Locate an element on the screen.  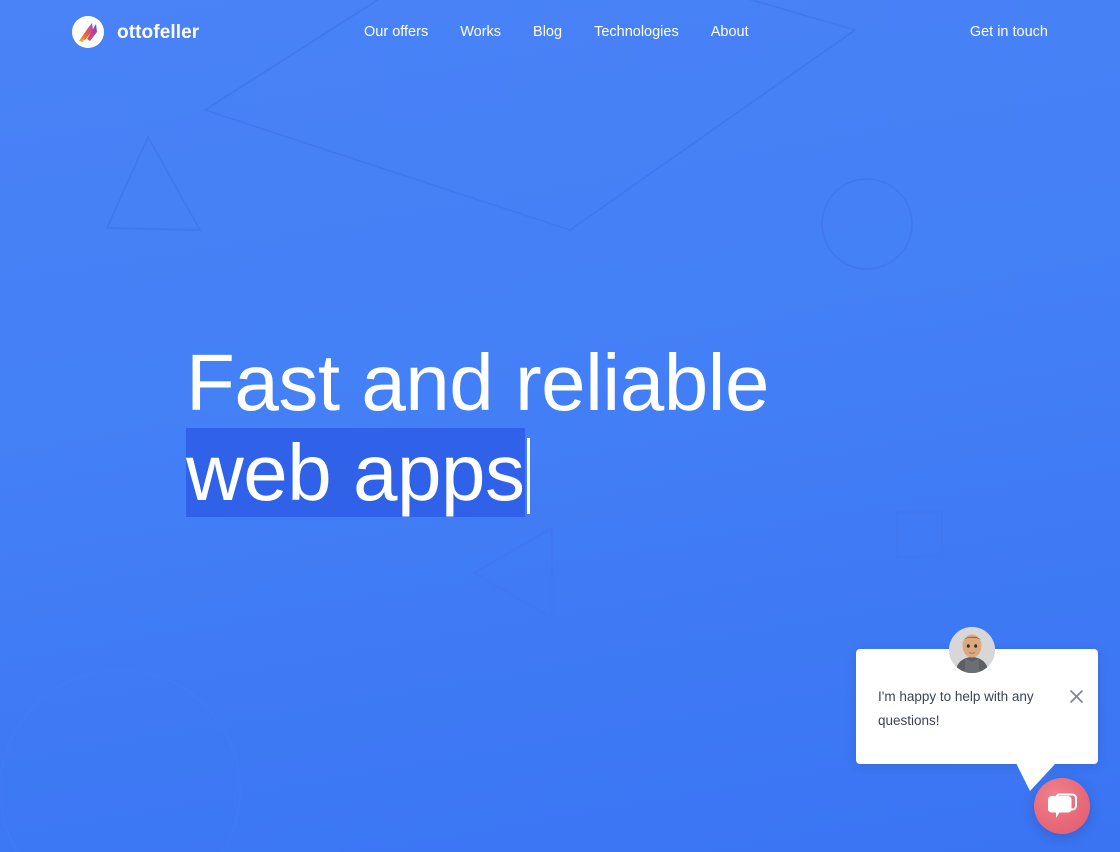
avatar is located at coordinates (972, 650).